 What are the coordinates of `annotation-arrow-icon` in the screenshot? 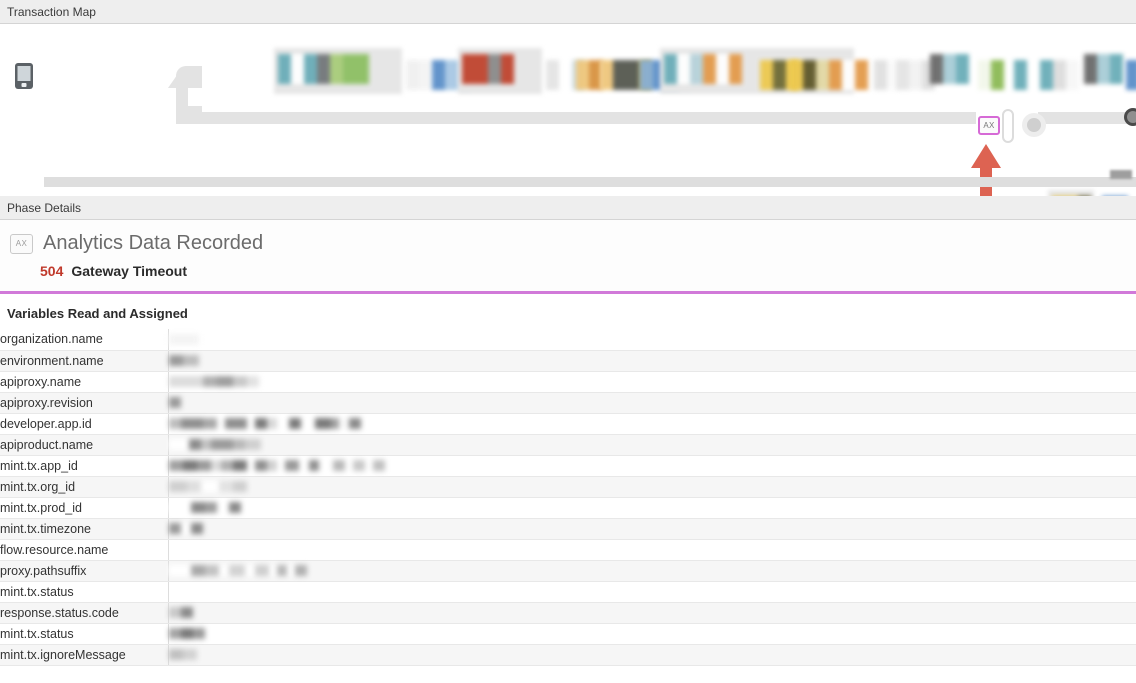 It's located at (986, 169).